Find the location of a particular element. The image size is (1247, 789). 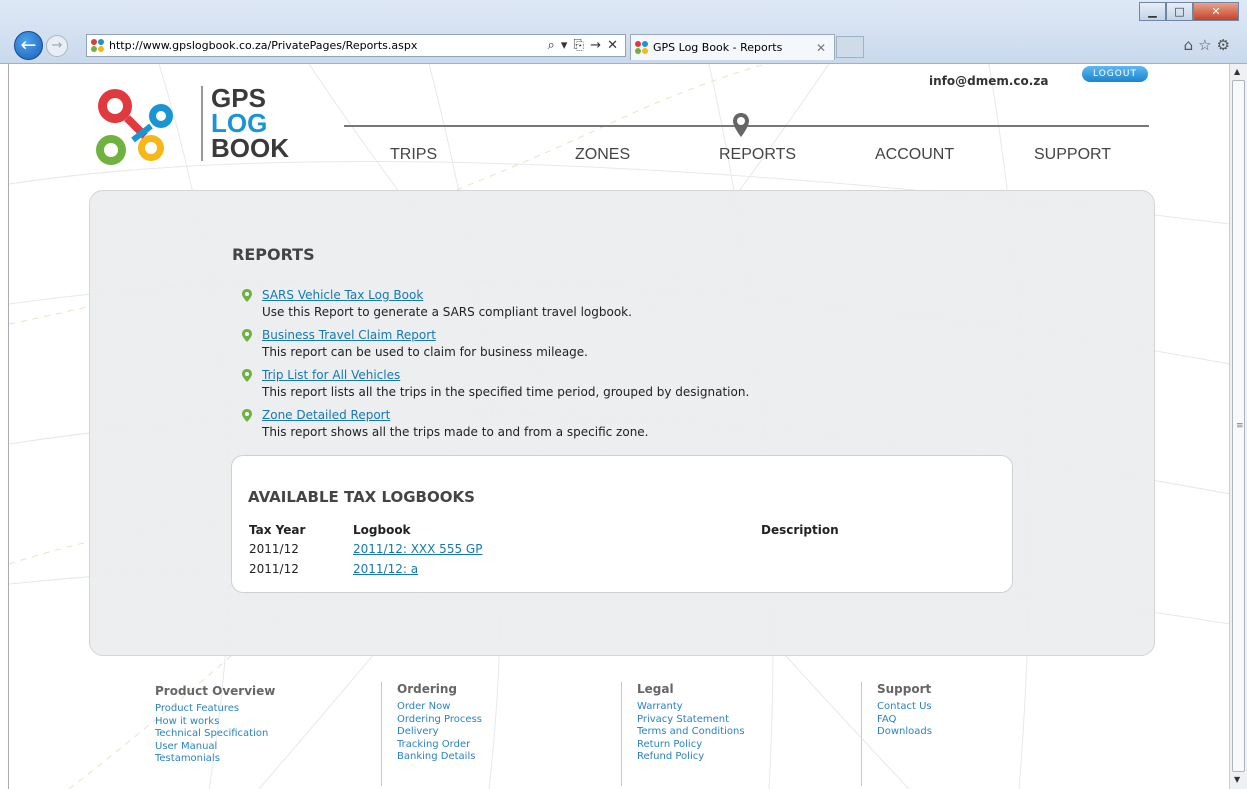

nav-account: ACCOUNT is located at coordinates (914, 155).